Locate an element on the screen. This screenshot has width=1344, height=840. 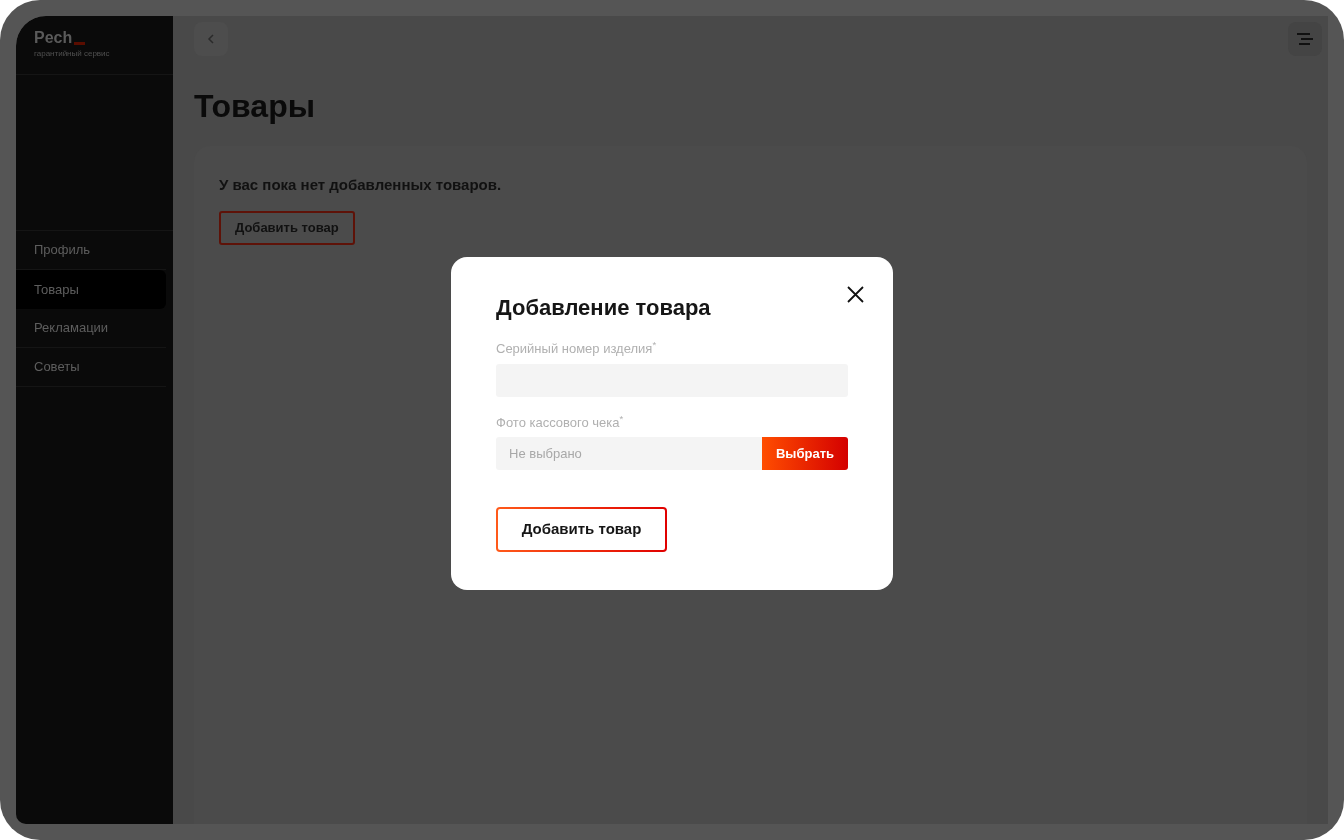
empty-message: У вас пока нет добавленных товаров. is located at coordinates (361, 185).